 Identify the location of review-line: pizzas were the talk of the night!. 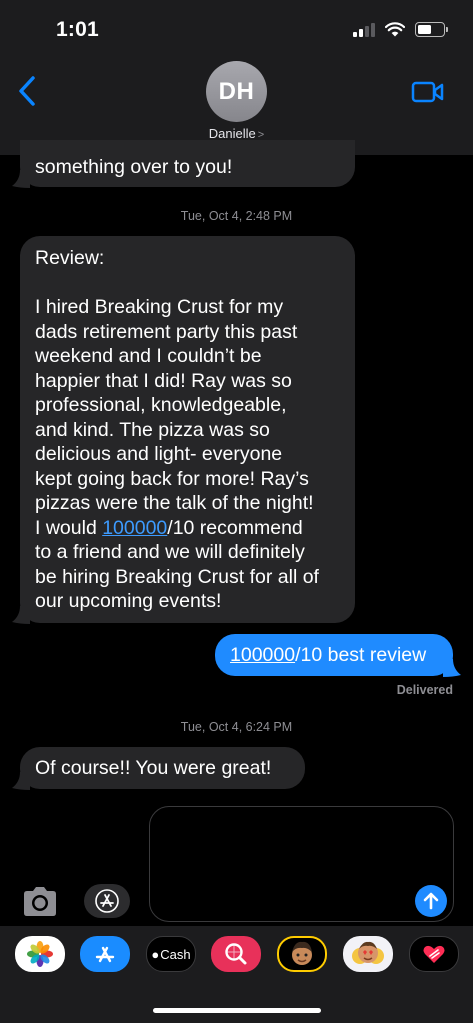
(174, 503).